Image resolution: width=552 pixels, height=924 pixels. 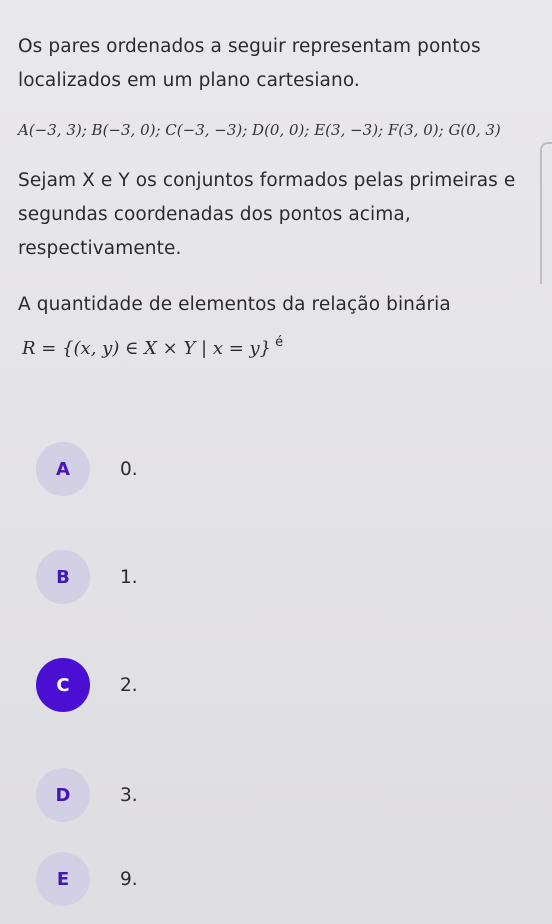 What do you see at coordinates (129, 795) in the screenshot?
I see `option-text: 3.` at bounding box center [129, 795].